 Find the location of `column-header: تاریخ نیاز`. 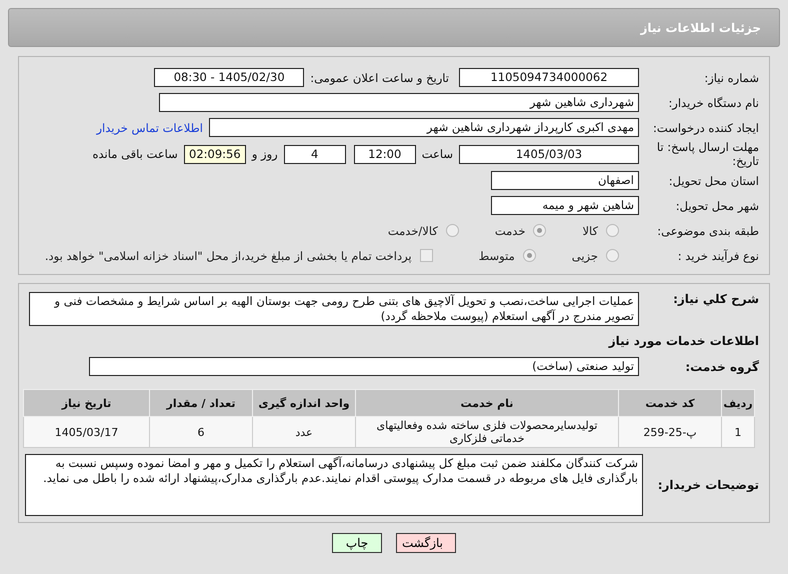

column-header: تاریخ نیاز is located at coordinates (87, 403).